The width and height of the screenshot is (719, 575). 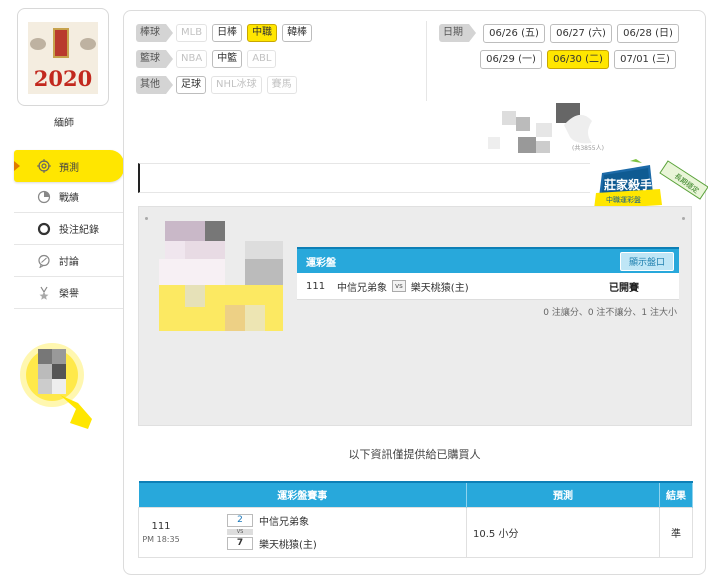 I want to click on prediction-cell: 10.5 小分, so click(x=563, y=532).